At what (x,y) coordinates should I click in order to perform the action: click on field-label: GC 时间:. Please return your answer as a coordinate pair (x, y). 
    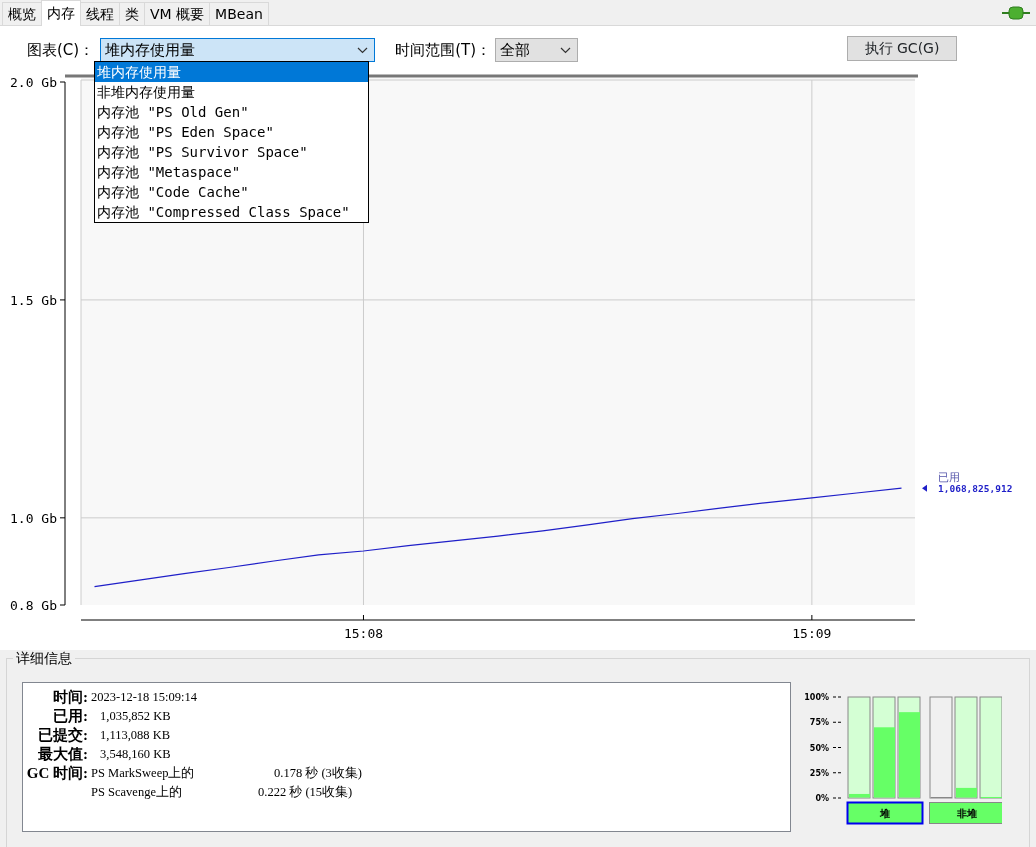
    Looking at the image, I should click on (56, 773).